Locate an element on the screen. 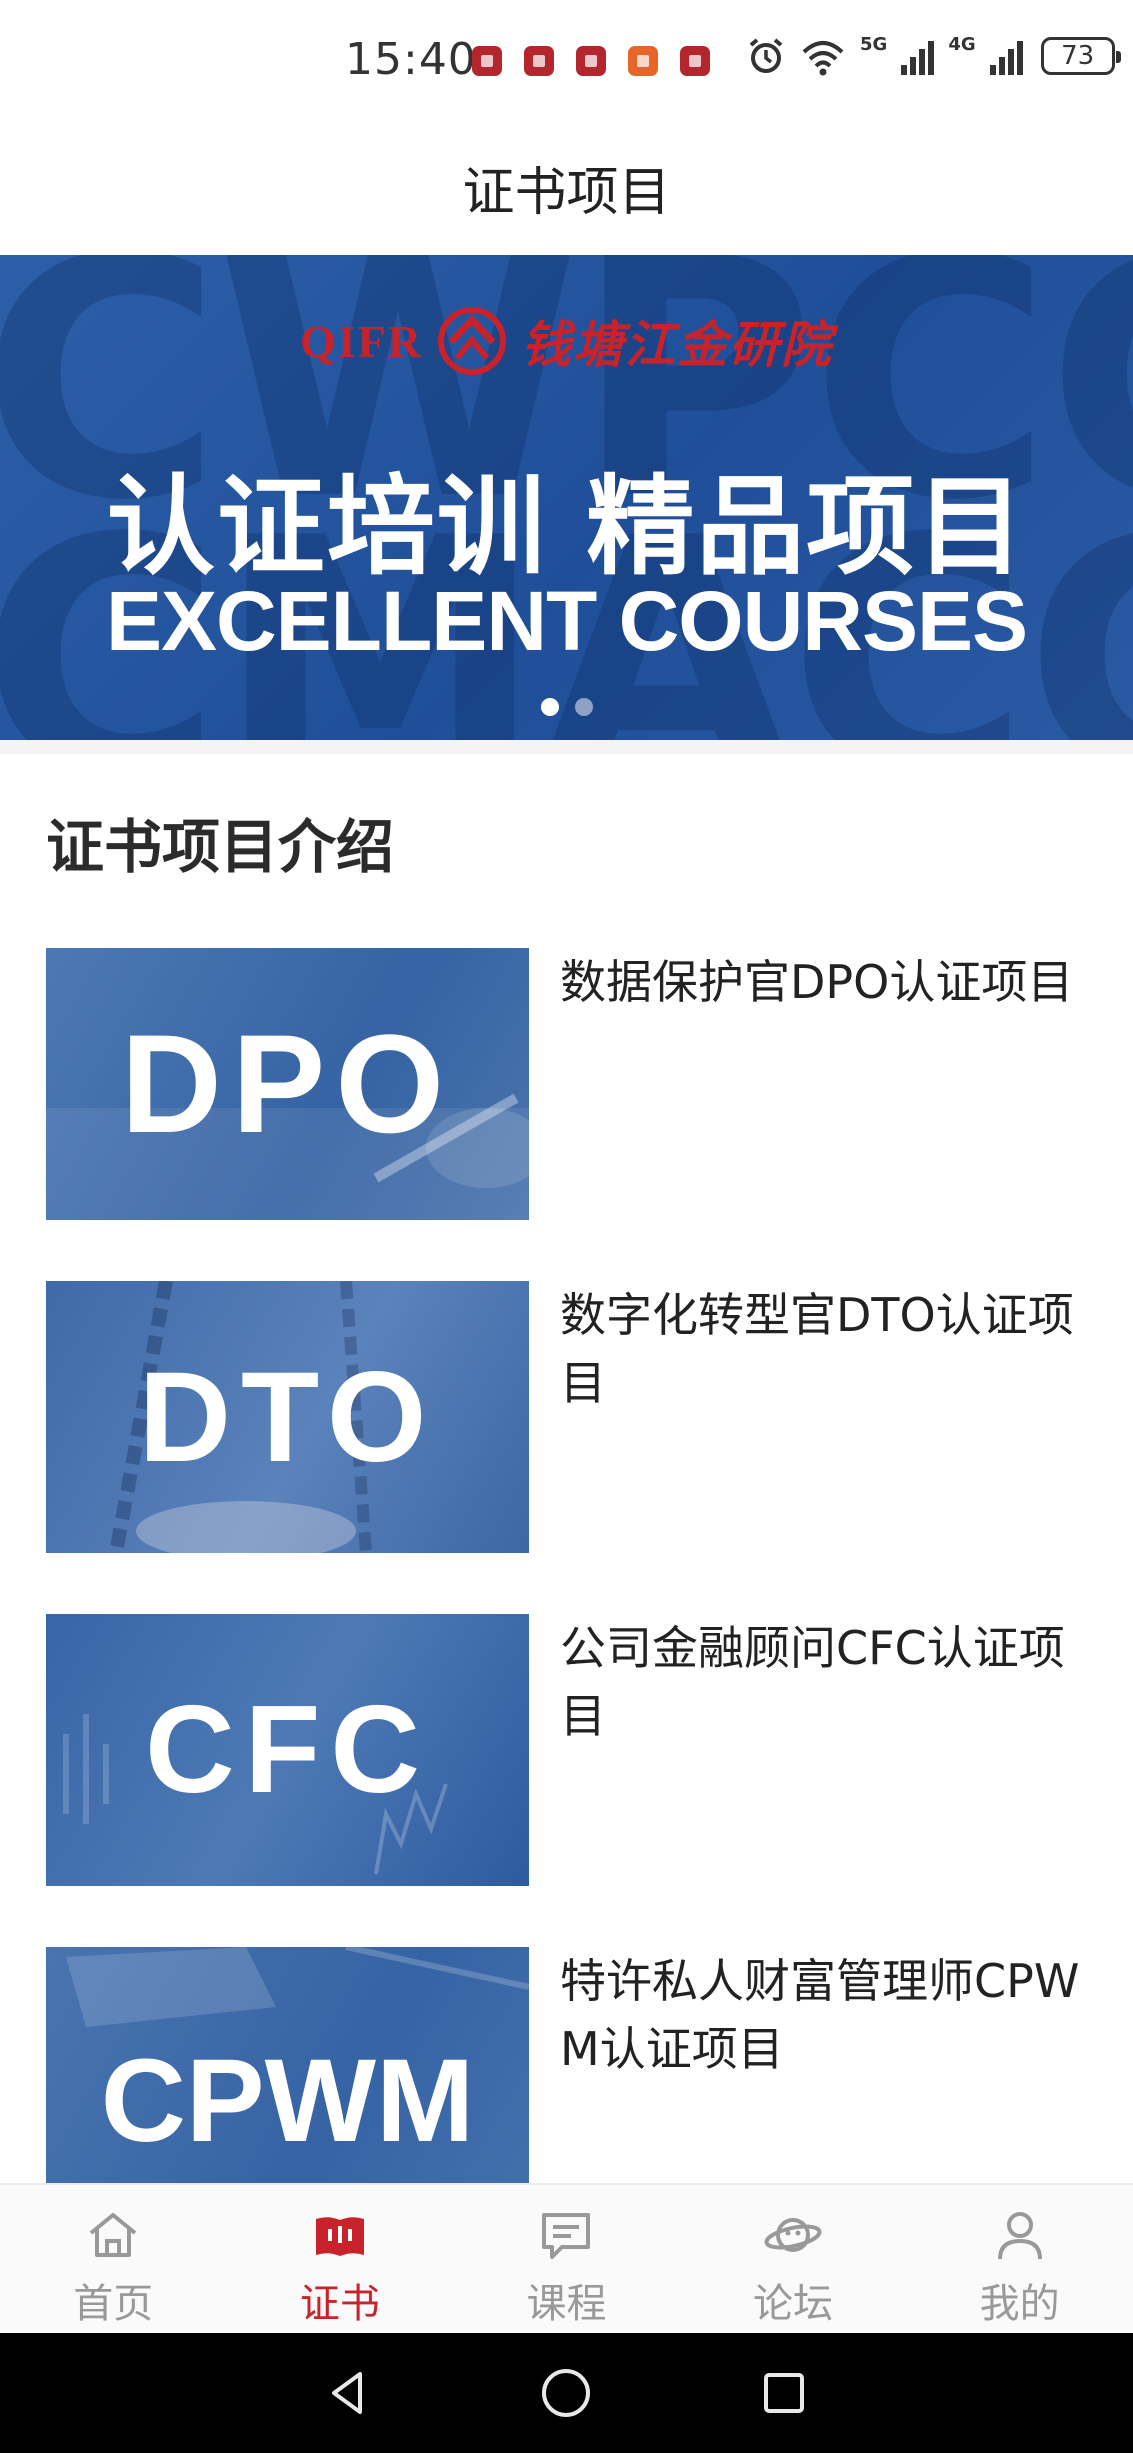 This screenshot has height=2453, width=1133. logo-chinese-text: 钱塘江金研院 is located at coordinates (677, 344).